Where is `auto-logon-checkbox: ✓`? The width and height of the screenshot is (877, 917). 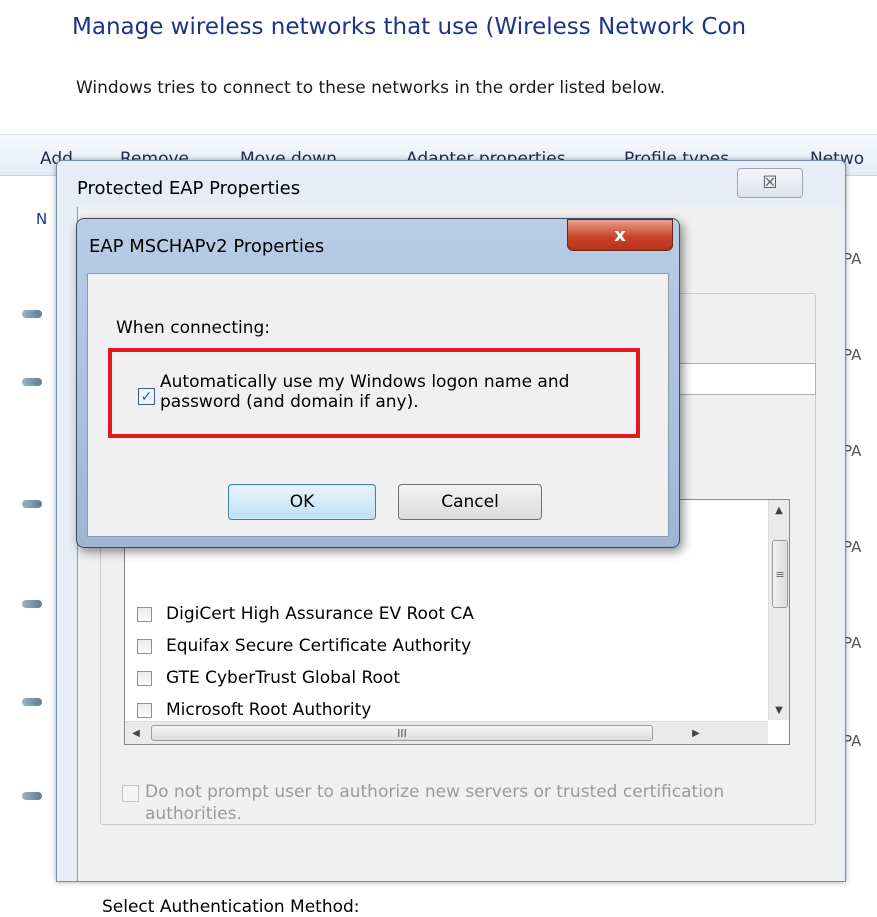 auto-logon-checkbox: ✓ is located at coordinates (146, 396).